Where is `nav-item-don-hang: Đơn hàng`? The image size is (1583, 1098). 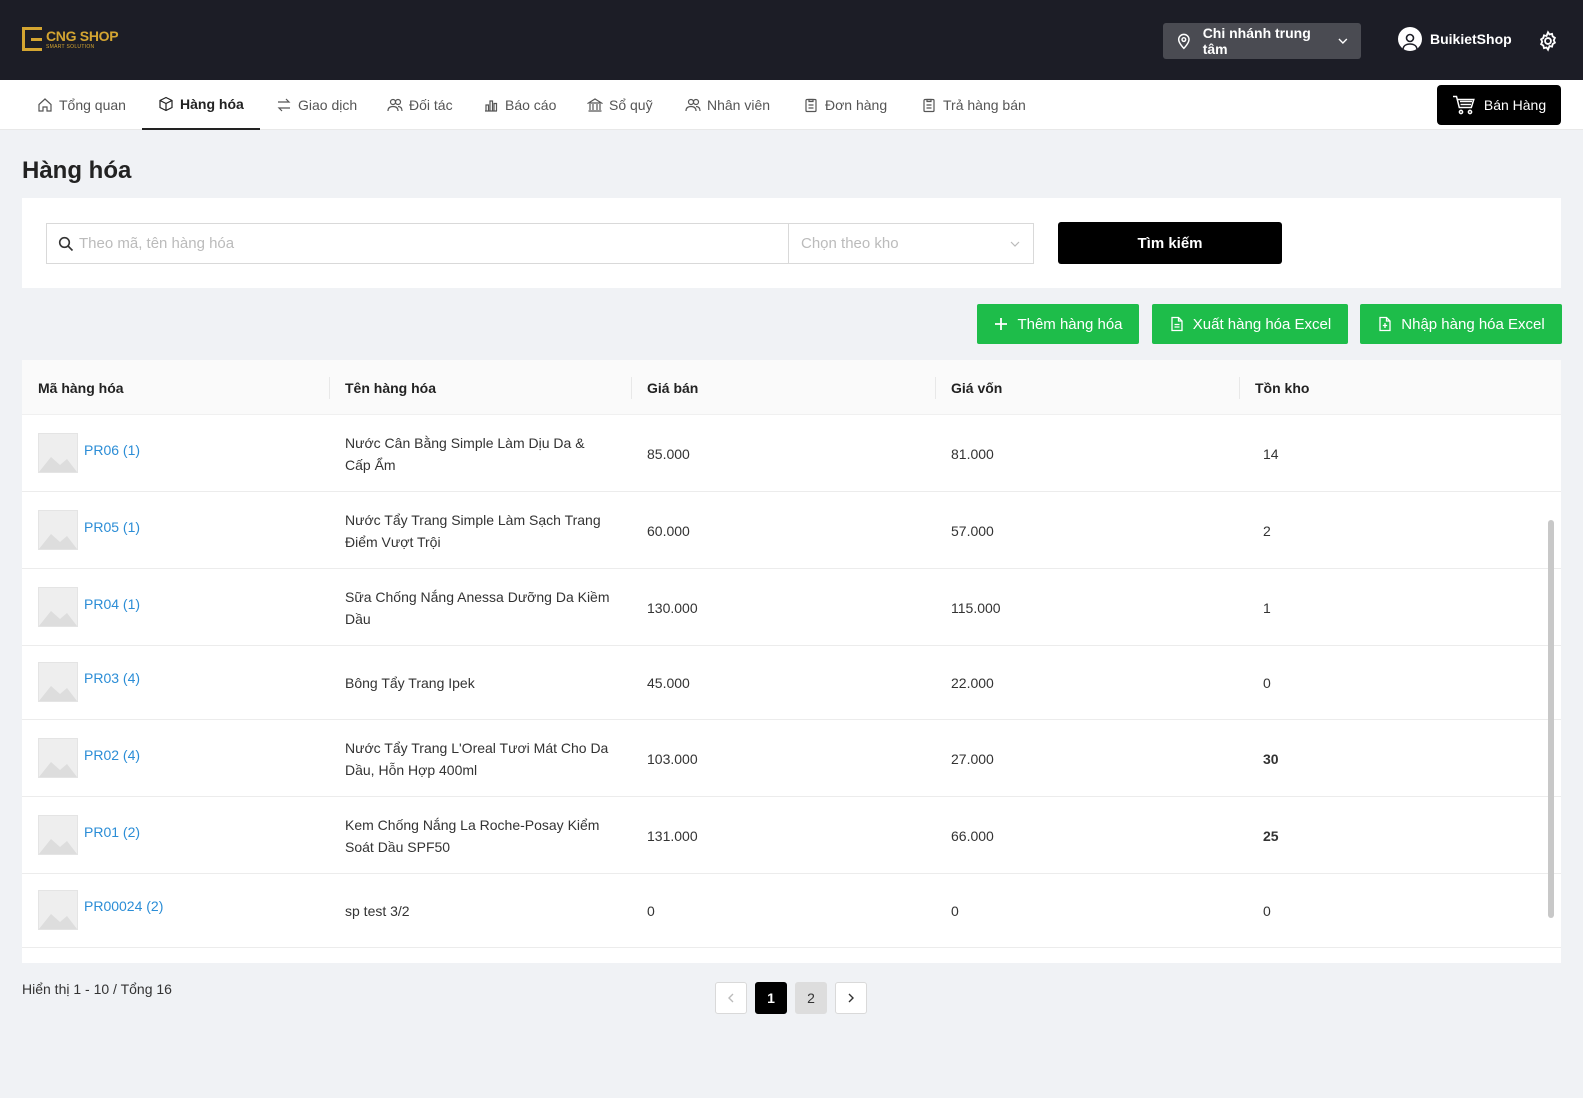 nav-item-don-hang: Đơn hàng is located at coordinates (845, 105).